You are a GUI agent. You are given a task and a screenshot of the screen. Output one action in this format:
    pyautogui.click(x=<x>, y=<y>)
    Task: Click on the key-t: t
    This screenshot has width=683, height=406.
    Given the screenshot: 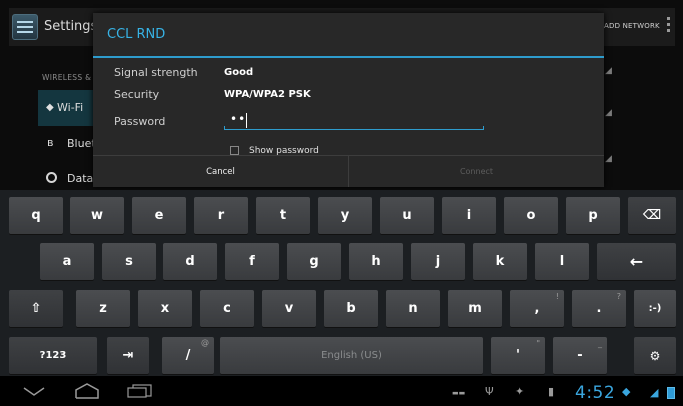 What is the action you would take?
    pyautogui.click(x=283, y=215)
    